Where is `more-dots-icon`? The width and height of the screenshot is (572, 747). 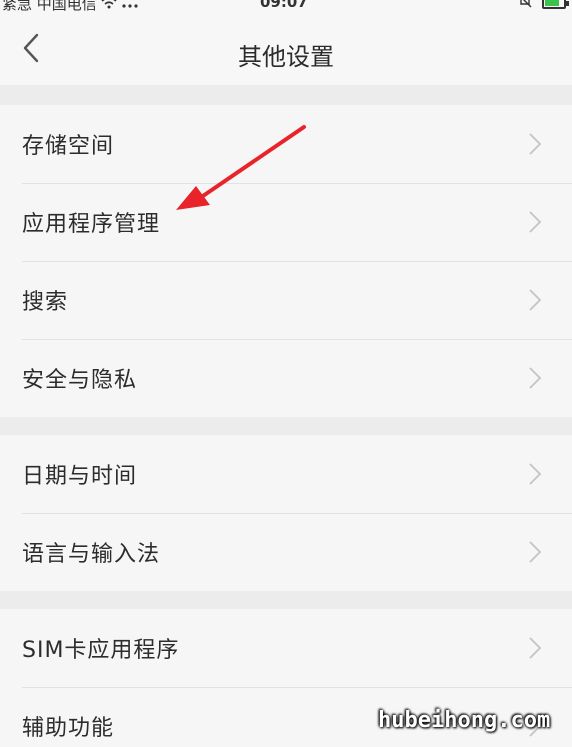
more-dots-icon is located at coordinates (130, 6).